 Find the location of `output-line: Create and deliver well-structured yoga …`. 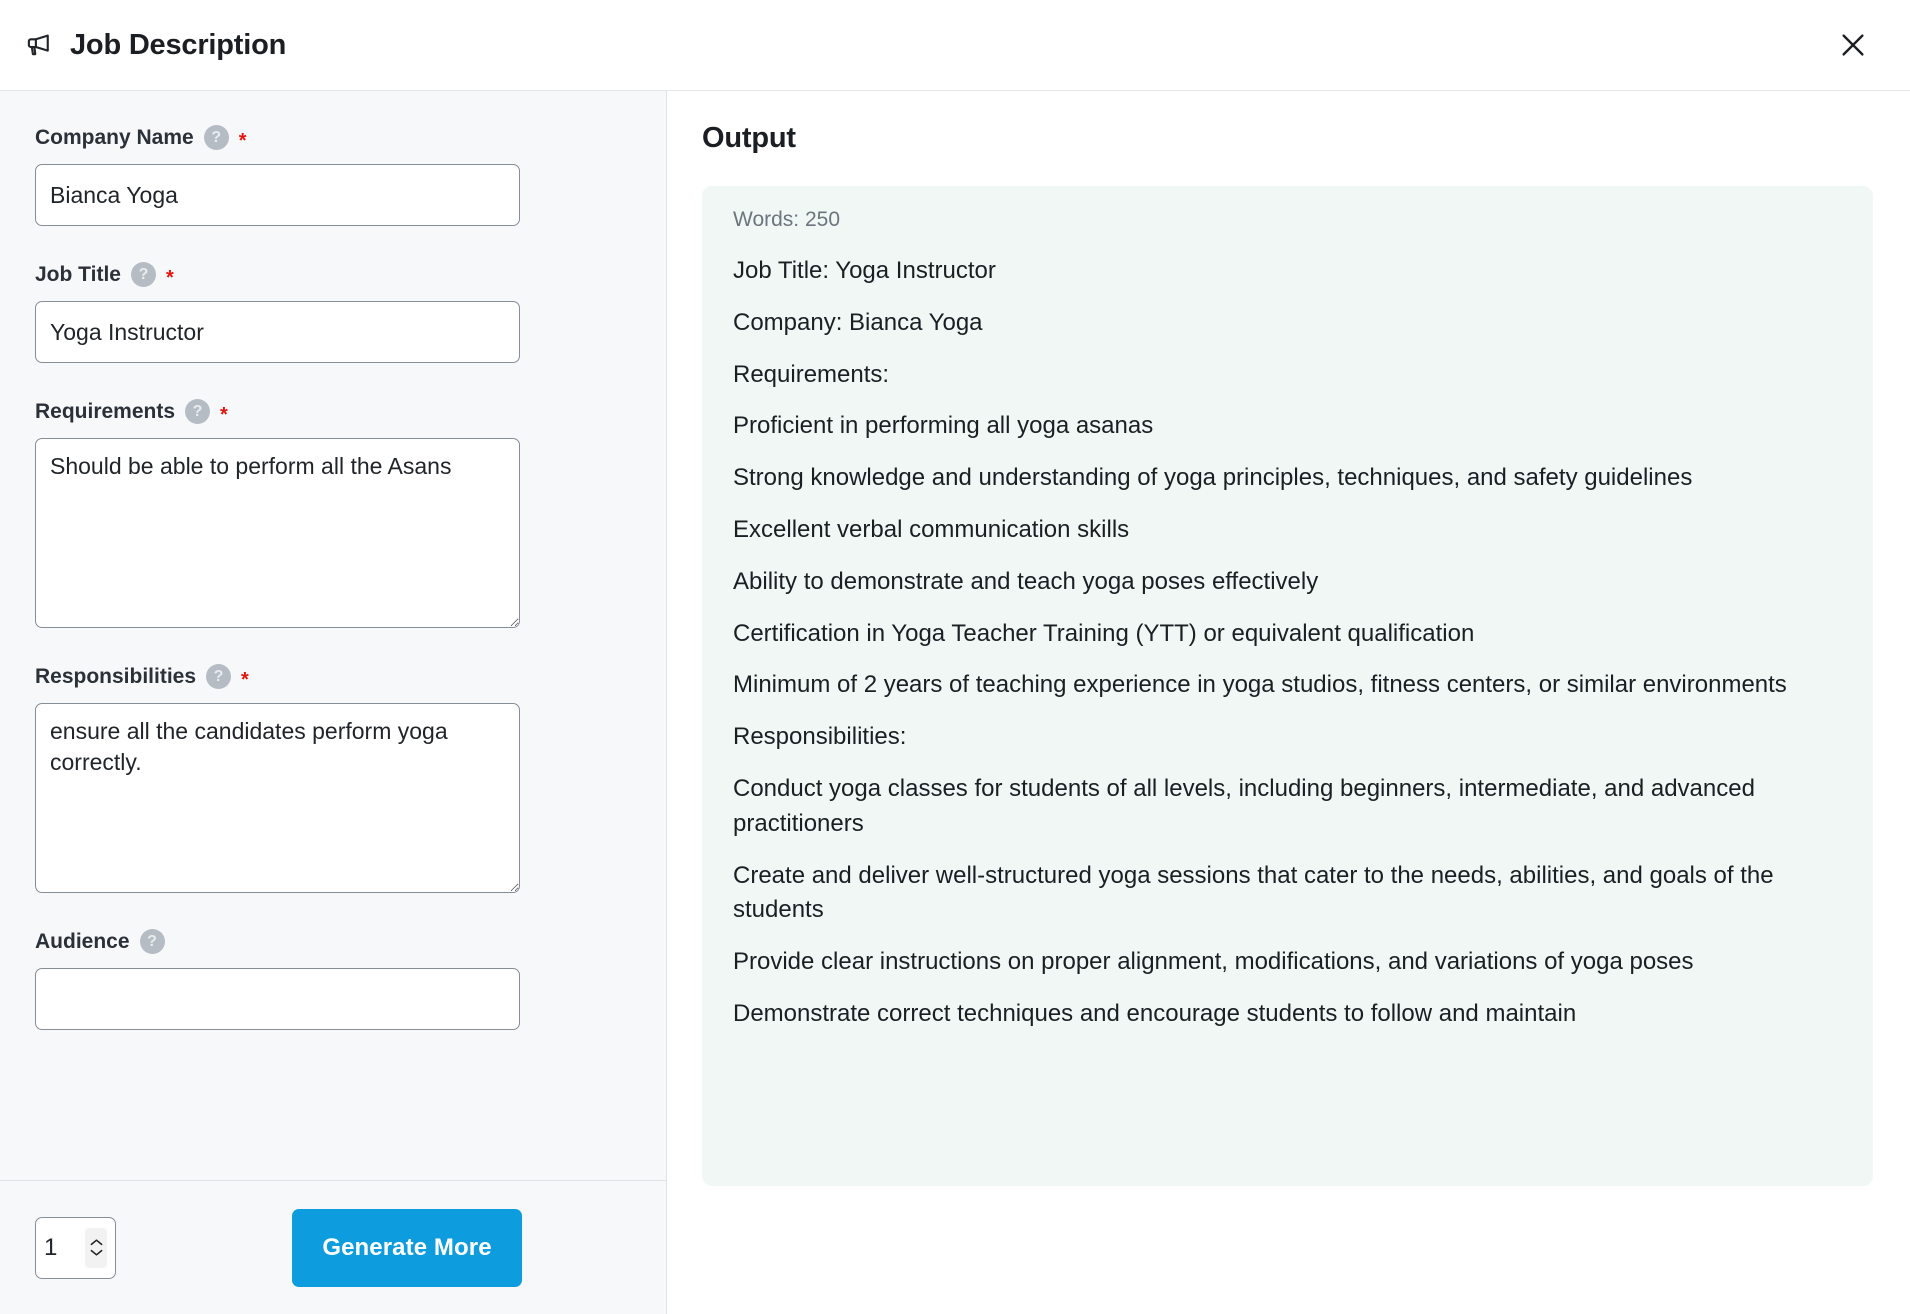

output-line: Create and deliver well-structured yoga … is located at coordinates (1253, 892).